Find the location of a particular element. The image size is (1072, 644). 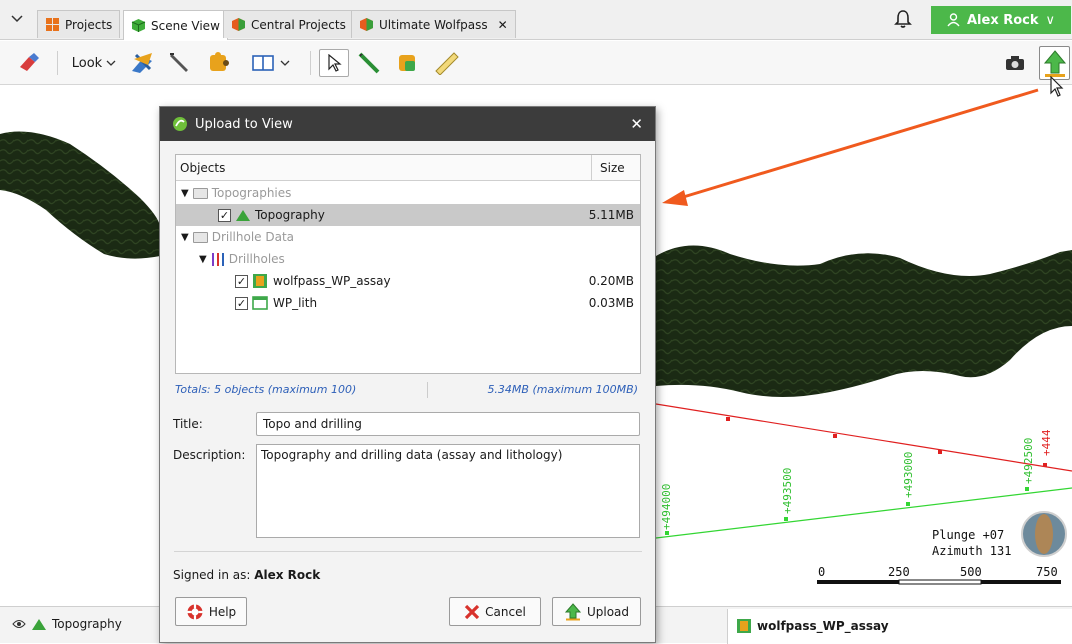

drillhole-trace-green is located at coordinates (863, 513).